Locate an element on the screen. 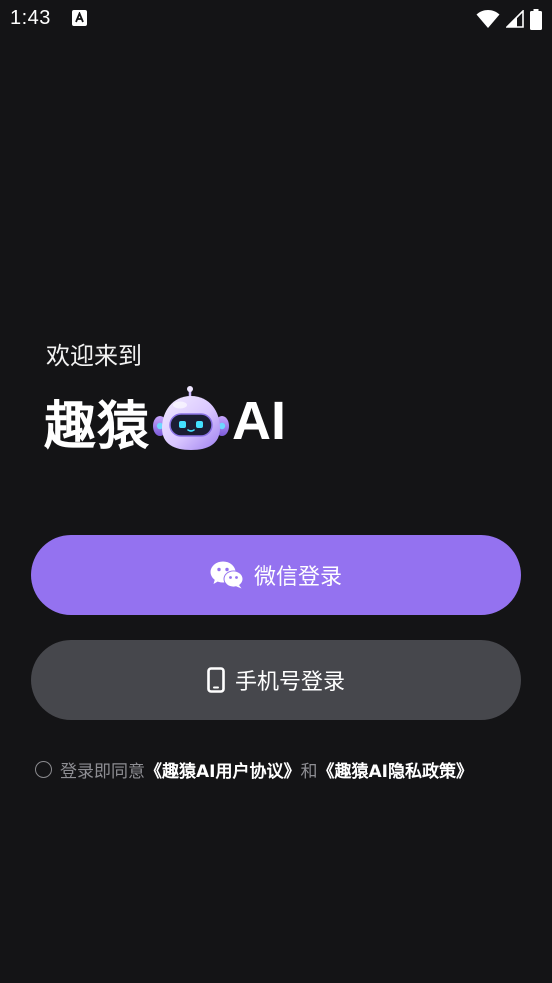  brand-title: 趣猿 AI is located at coordinates (165, 421).